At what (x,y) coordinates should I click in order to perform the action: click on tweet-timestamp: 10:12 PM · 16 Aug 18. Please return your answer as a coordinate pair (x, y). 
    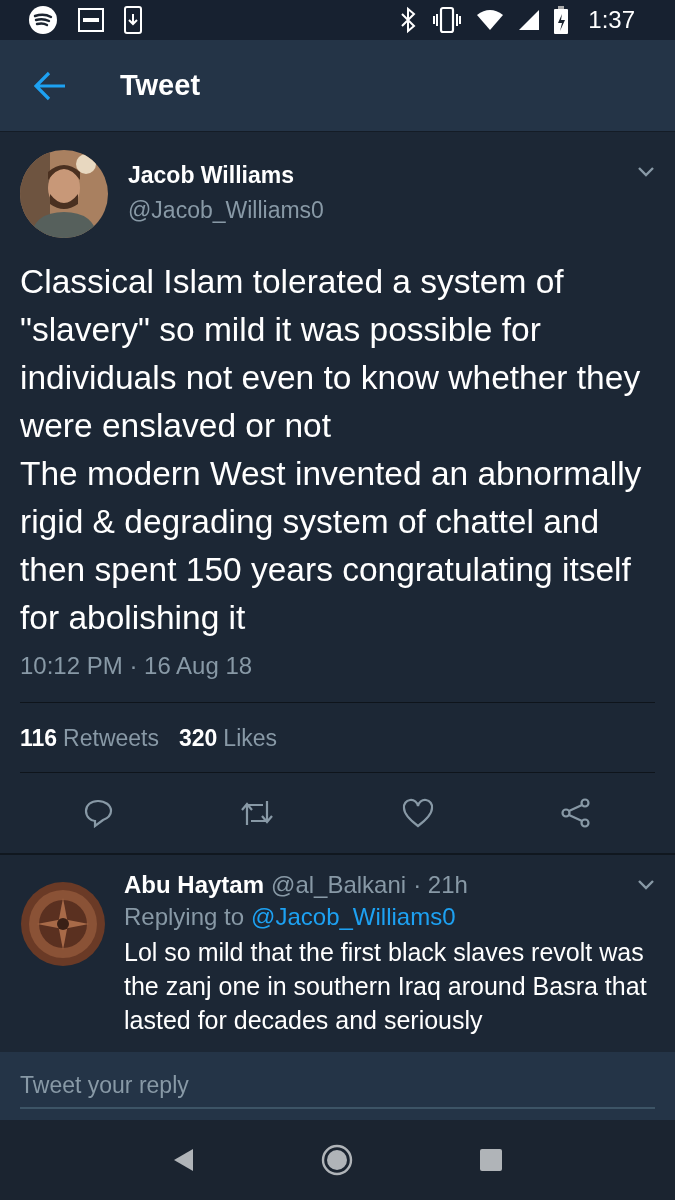
    Looking at the image, I should click on (337, 677).